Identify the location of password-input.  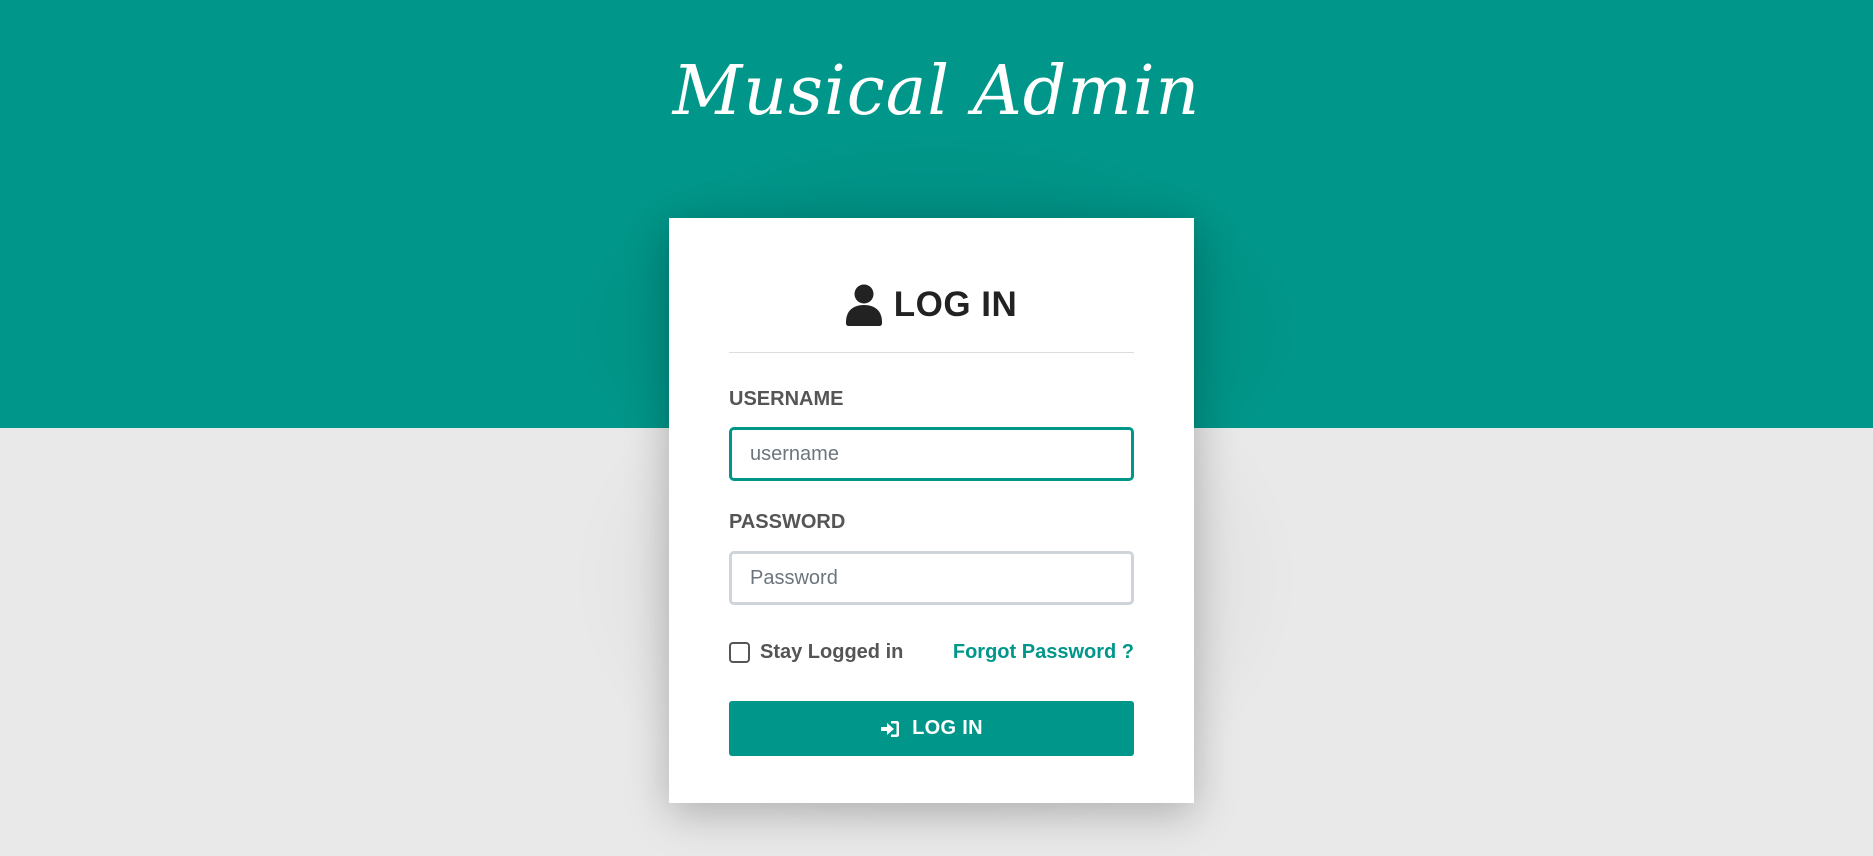
(931, 578).